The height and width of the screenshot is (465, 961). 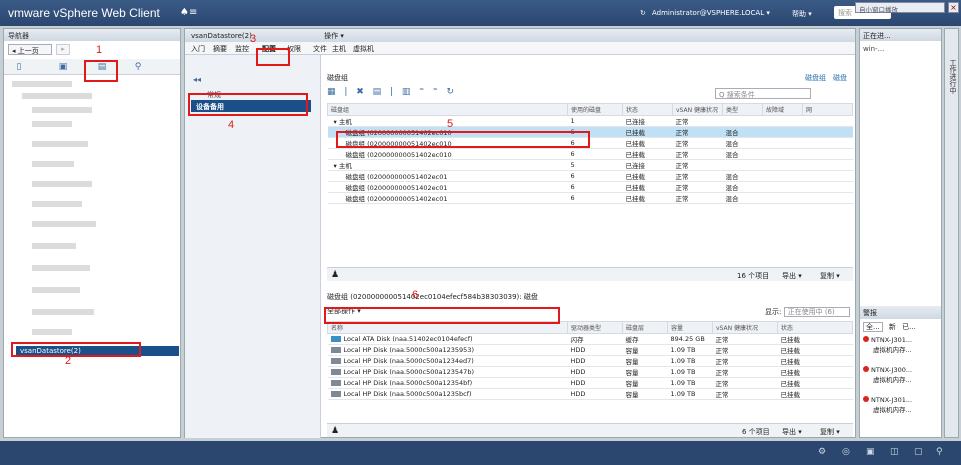 I want to click on table-row: ▾ 主机 5 已连接 正常, so click(x=590, y=165).